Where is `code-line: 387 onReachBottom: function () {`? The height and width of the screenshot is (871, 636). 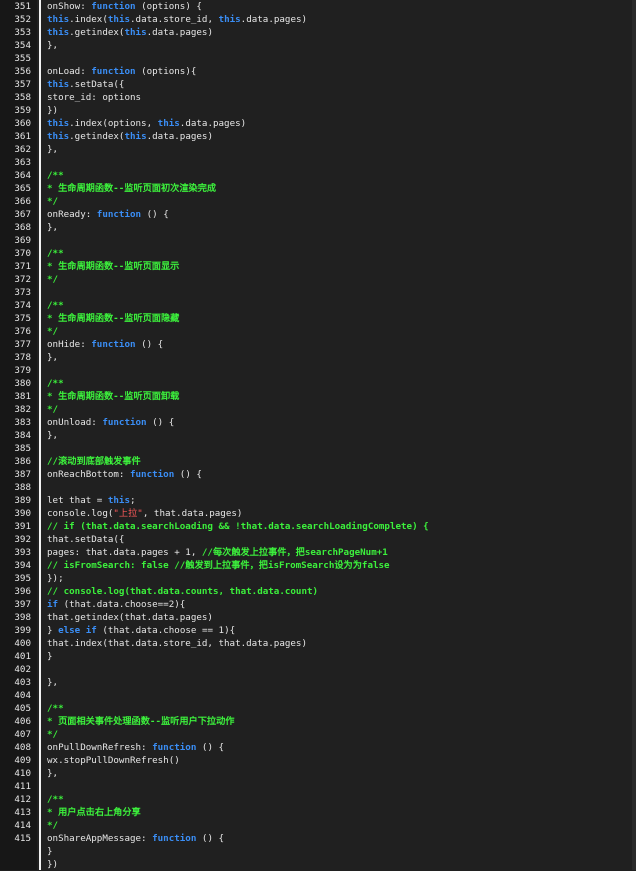
code-line: 387 onReachBottom: function () { is located at coordinates (318, 474).